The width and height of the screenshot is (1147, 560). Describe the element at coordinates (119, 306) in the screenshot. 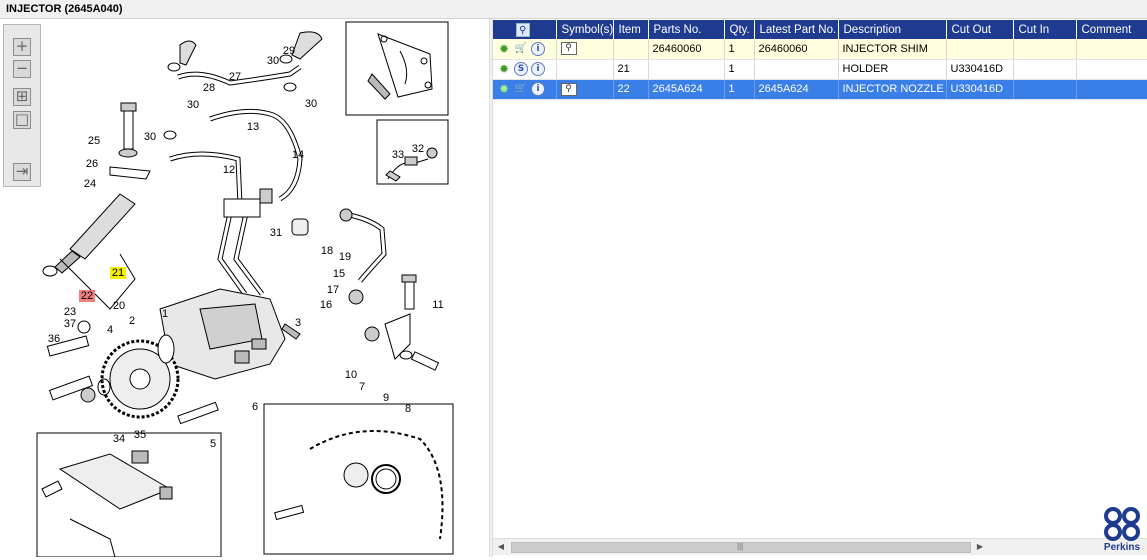

I see `callout-20: 20` at that location.